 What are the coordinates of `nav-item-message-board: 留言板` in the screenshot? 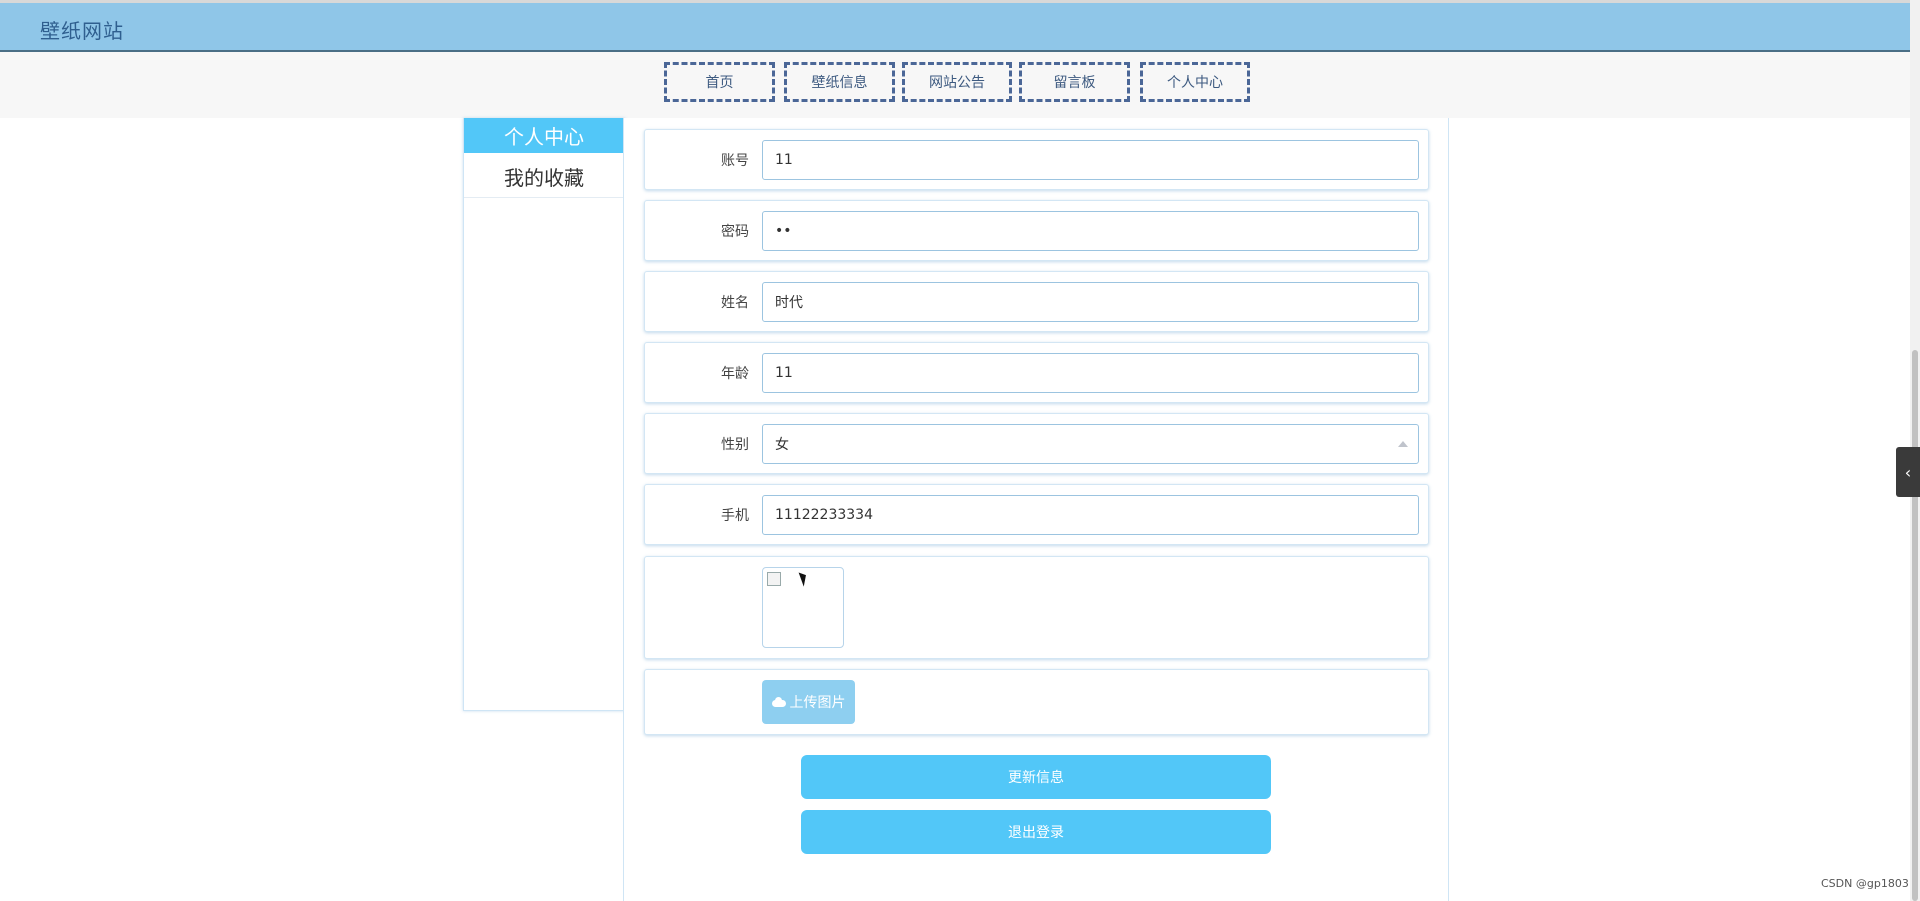 It's located at (1074, 82).